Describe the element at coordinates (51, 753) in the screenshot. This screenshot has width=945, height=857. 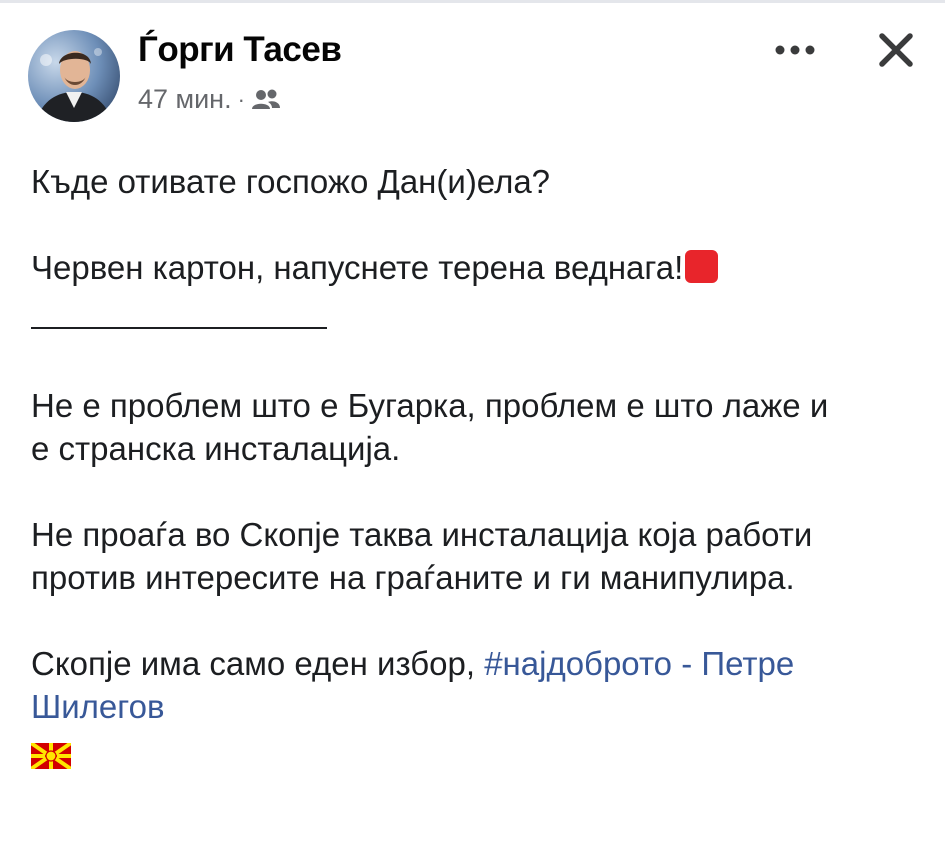
I see `north-macedonia-flag-emoji` at that location.